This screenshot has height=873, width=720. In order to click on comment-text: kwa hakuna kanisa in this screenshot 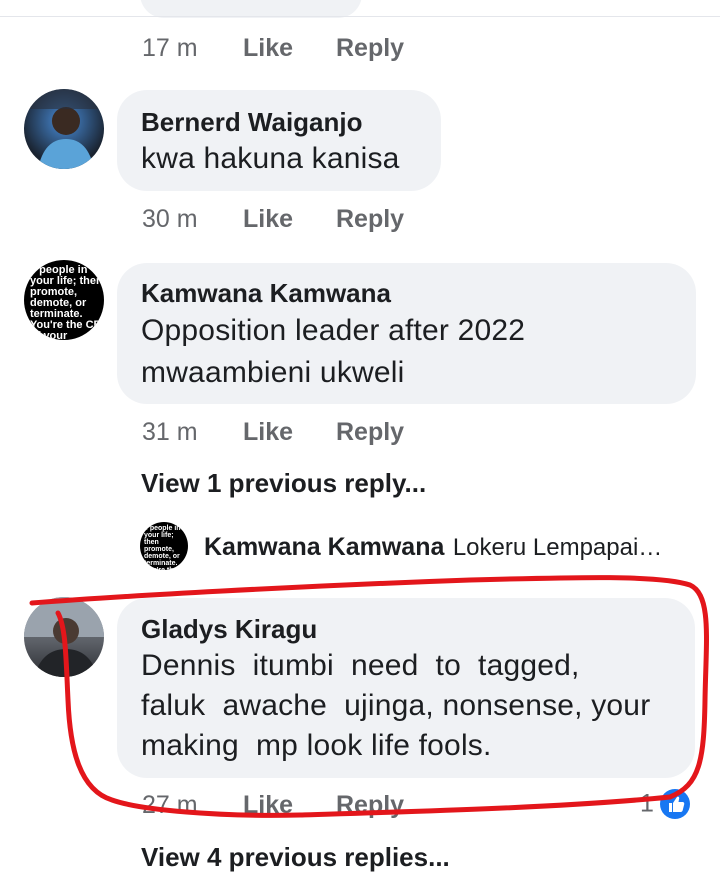, I will do `click(270, 158)`.